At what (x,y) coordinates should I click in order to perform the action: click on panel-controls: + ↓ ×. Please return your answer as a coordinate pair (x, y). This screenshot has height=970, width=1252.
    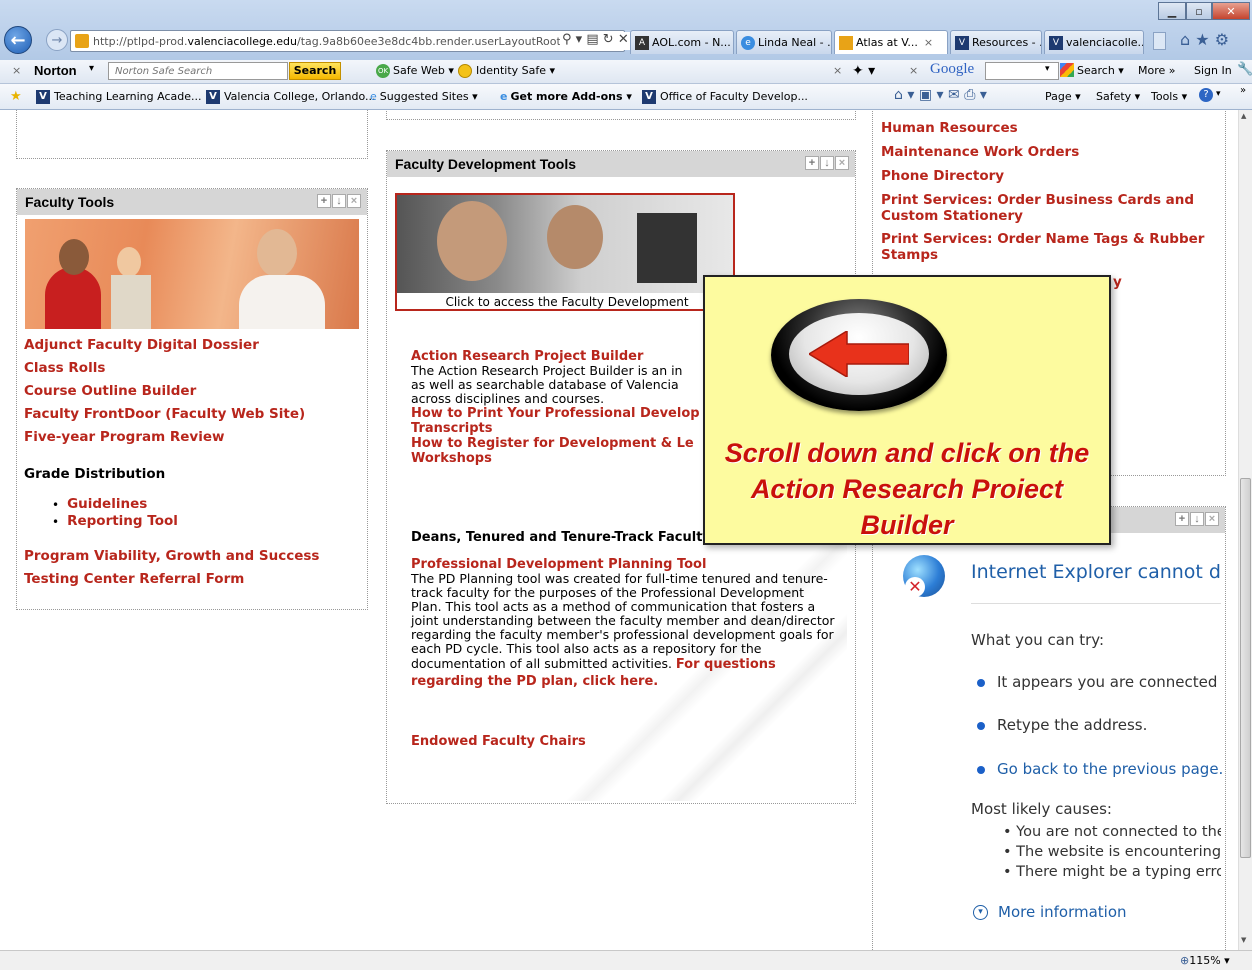
    Looking at the image, I should click on (339, 201).